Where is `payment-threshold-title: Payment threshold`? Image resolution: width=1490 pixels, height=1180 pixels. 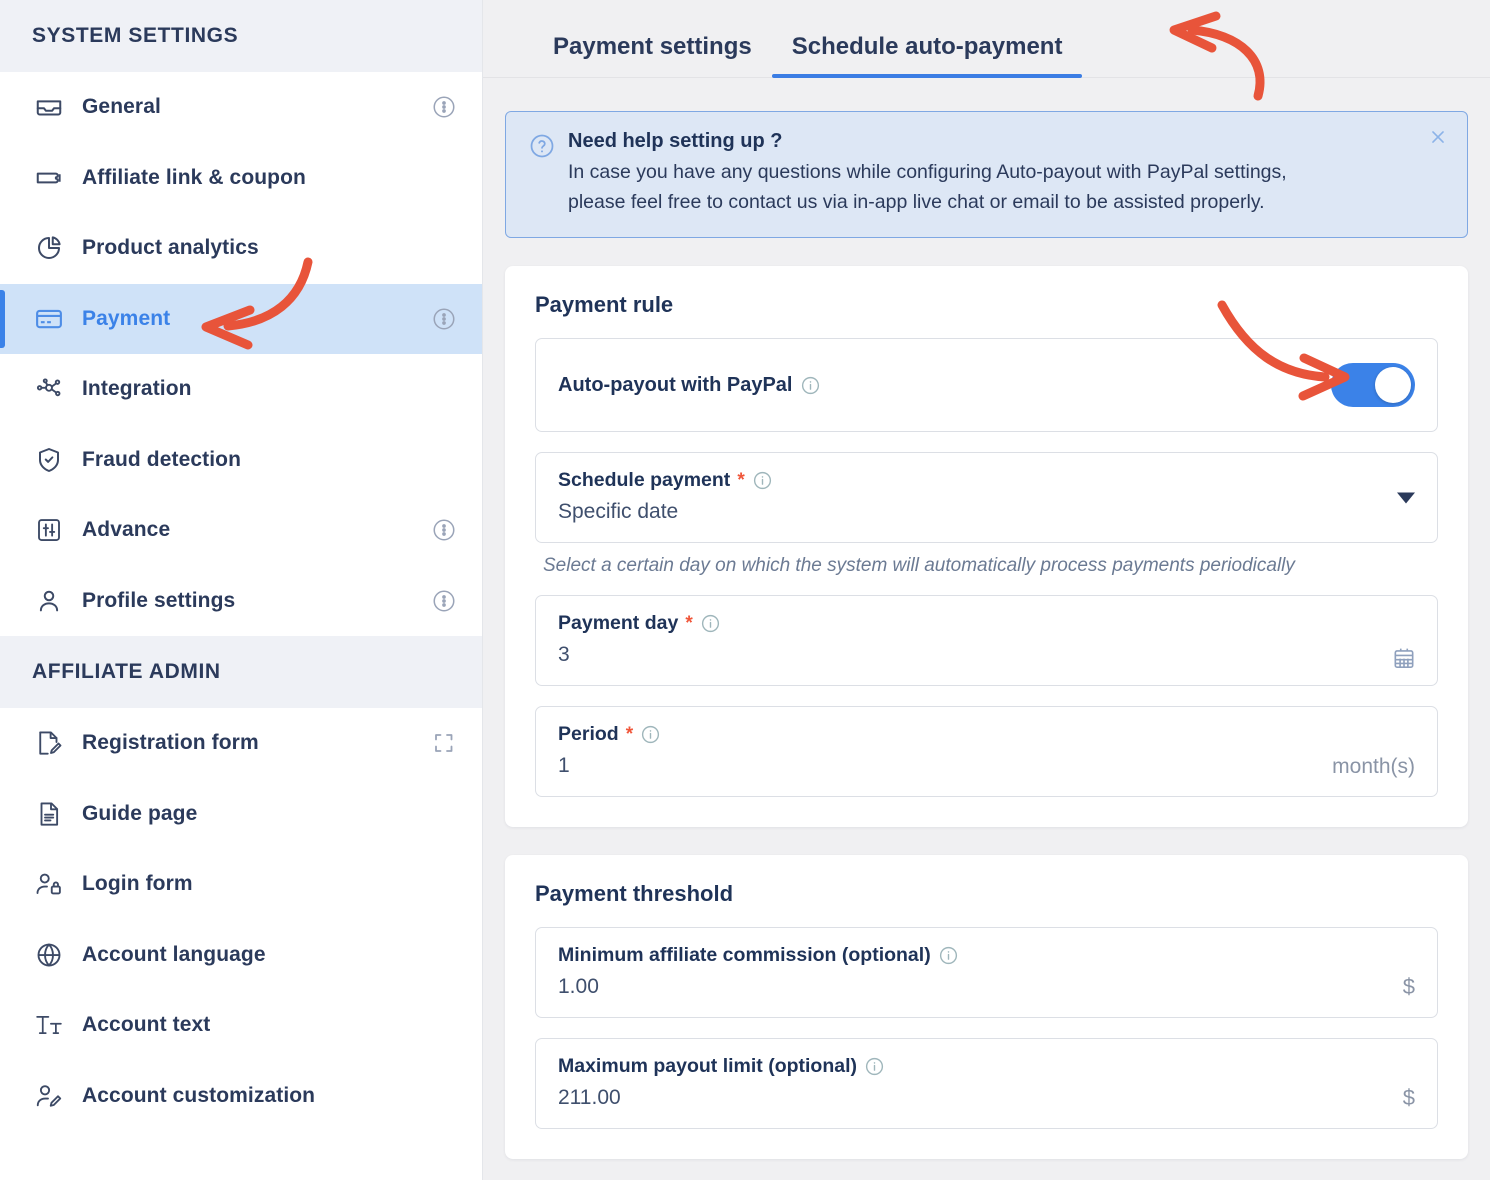 payment-threshold-title: Payment threshold is located at coordinates (634, 894).